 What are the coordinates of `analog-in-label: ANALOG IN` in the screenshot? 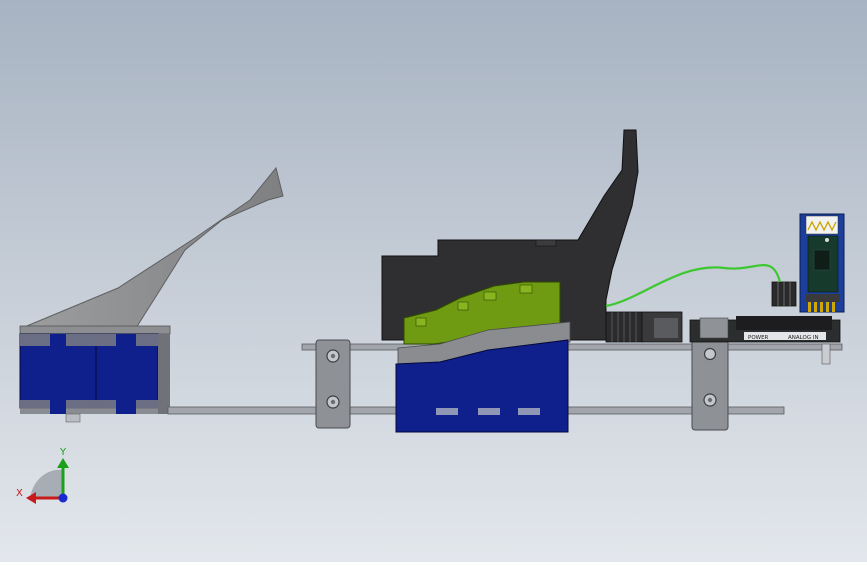 It's located at (803, 338).